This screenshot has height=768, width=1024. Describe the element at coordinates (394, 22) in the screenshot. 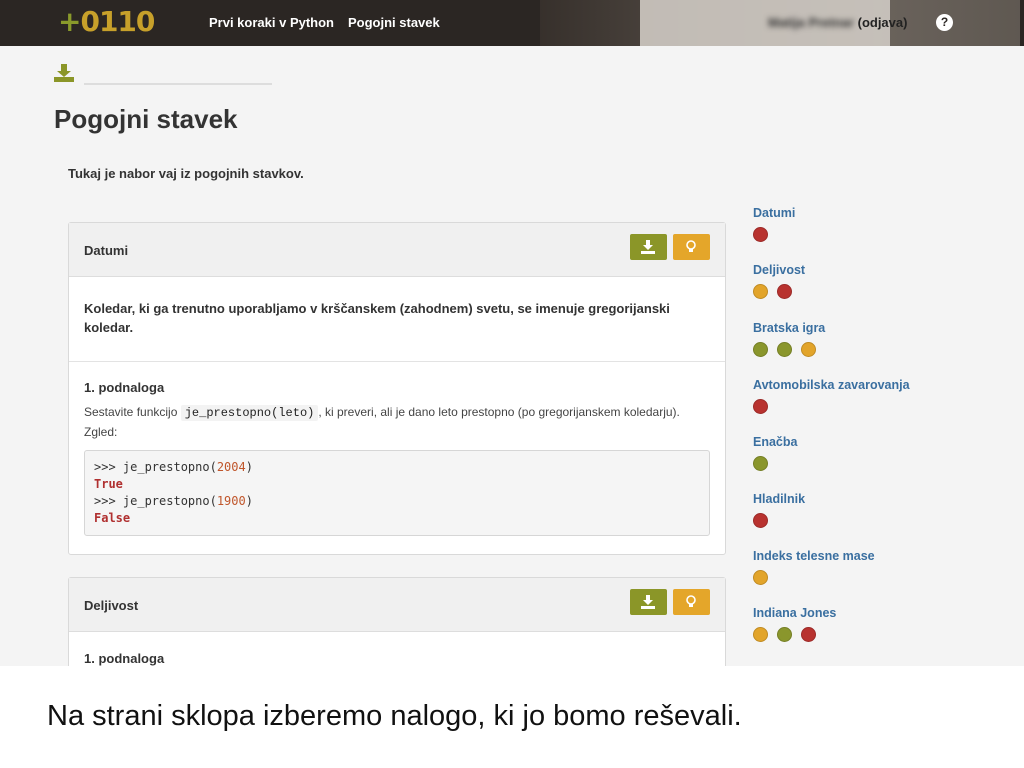

I see `breadcrumb-current: Pogojni stavek` at that location.